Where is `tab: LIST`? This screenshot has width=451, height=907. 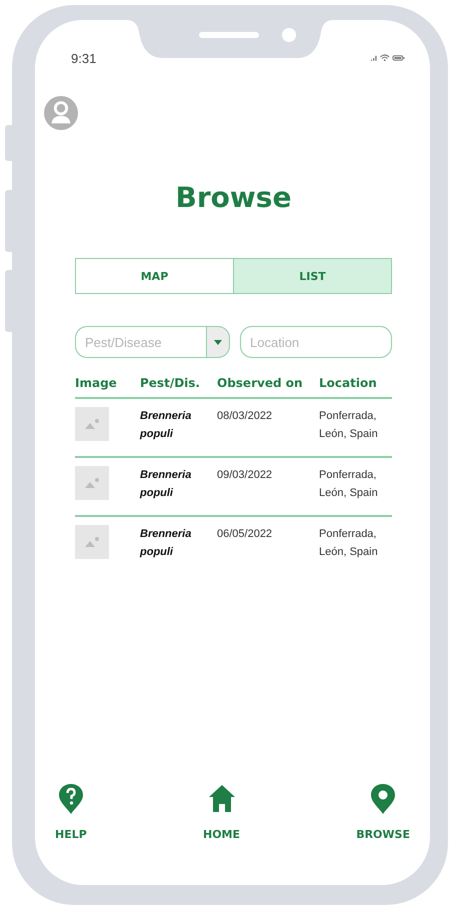 tab: LIST is located at coordinates (312, 276).